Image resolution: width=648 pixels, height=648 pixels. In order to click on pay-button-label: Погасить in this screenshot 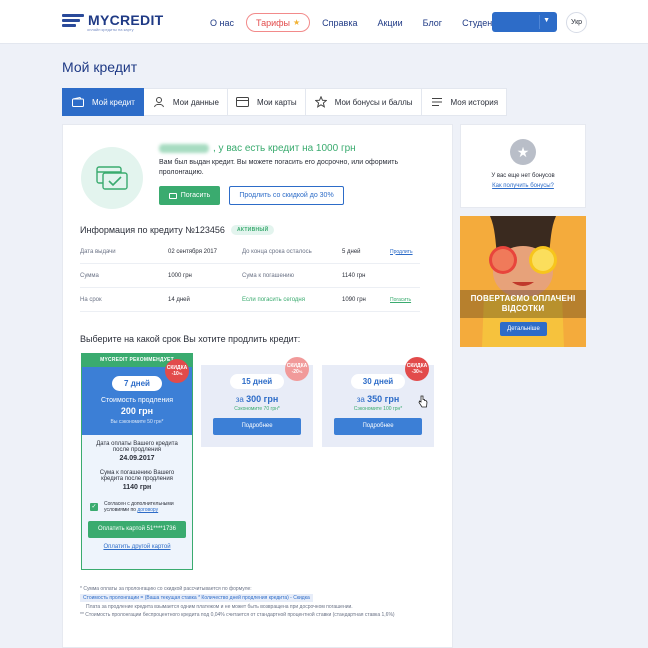, I will do `click(195, 195)`.